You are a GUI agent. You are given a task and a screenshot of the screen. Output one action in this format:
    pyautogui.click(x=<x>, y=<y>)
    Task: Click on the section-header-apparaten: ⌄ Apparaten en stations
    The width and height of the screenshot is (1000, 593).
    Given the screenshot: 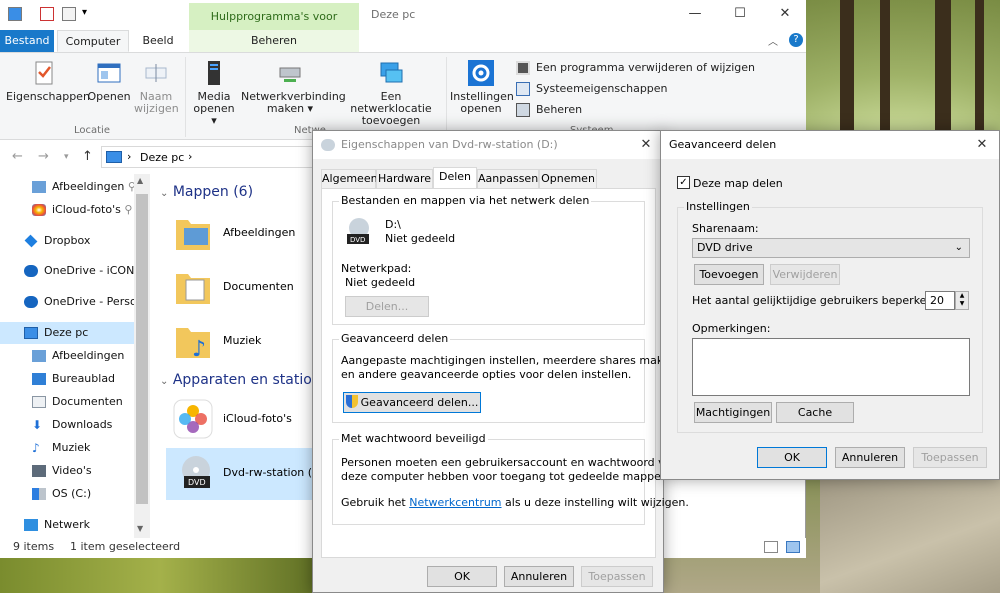 What is the action you would take?
    pyautogui.click(x=244, y=380)
    